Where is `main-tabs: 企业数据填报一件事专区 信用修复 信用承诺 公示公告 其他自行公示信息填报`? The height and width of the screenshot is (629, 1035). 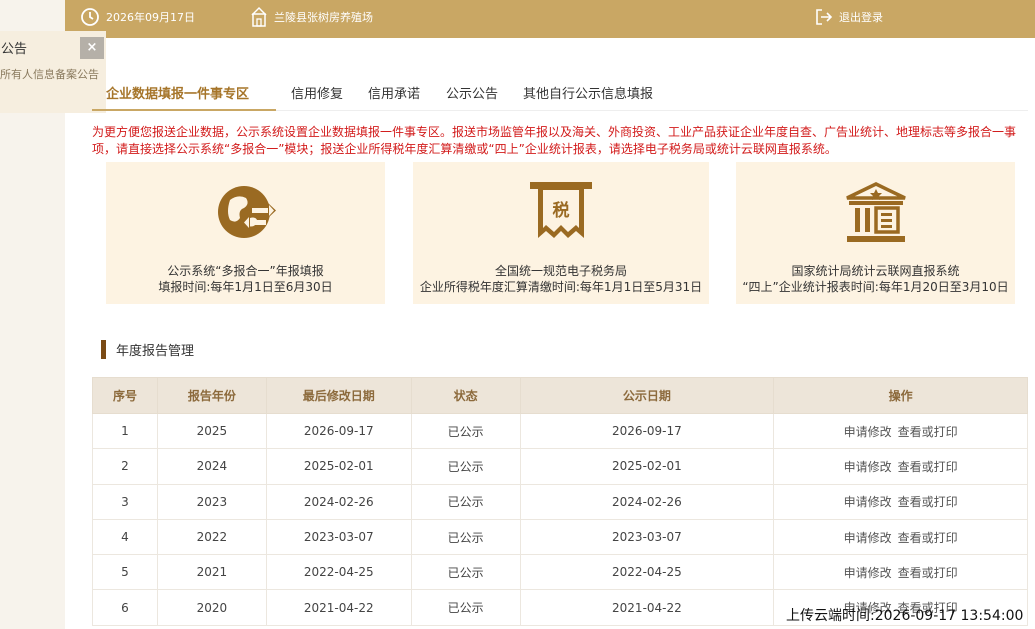
main-tabs: 企业数据填报一件事专区 信用修复 信用承诺 公示公告 其他自行公示信息填报 is located at coordinates (560, 95).